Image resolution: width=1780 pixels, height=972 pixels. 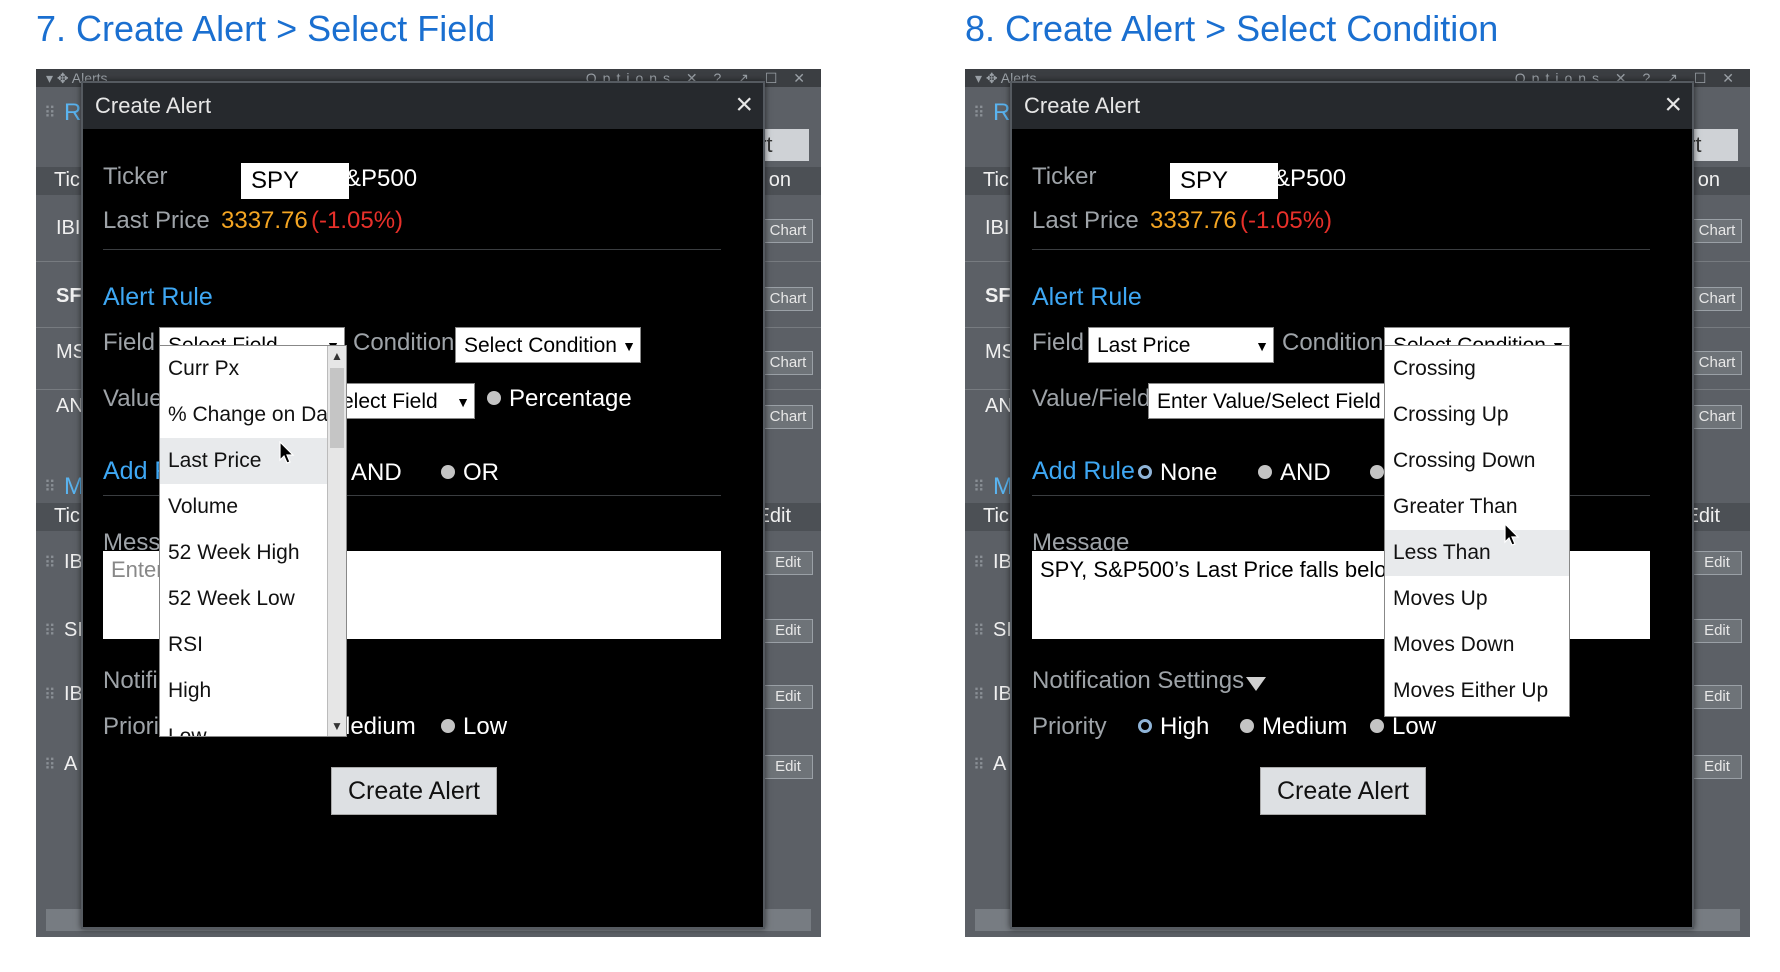 What do you see at coordinates (1477, 691) in the screenshot?
I see `dropdown-option: Moves Either Up` at bounding box center [1477, 691].